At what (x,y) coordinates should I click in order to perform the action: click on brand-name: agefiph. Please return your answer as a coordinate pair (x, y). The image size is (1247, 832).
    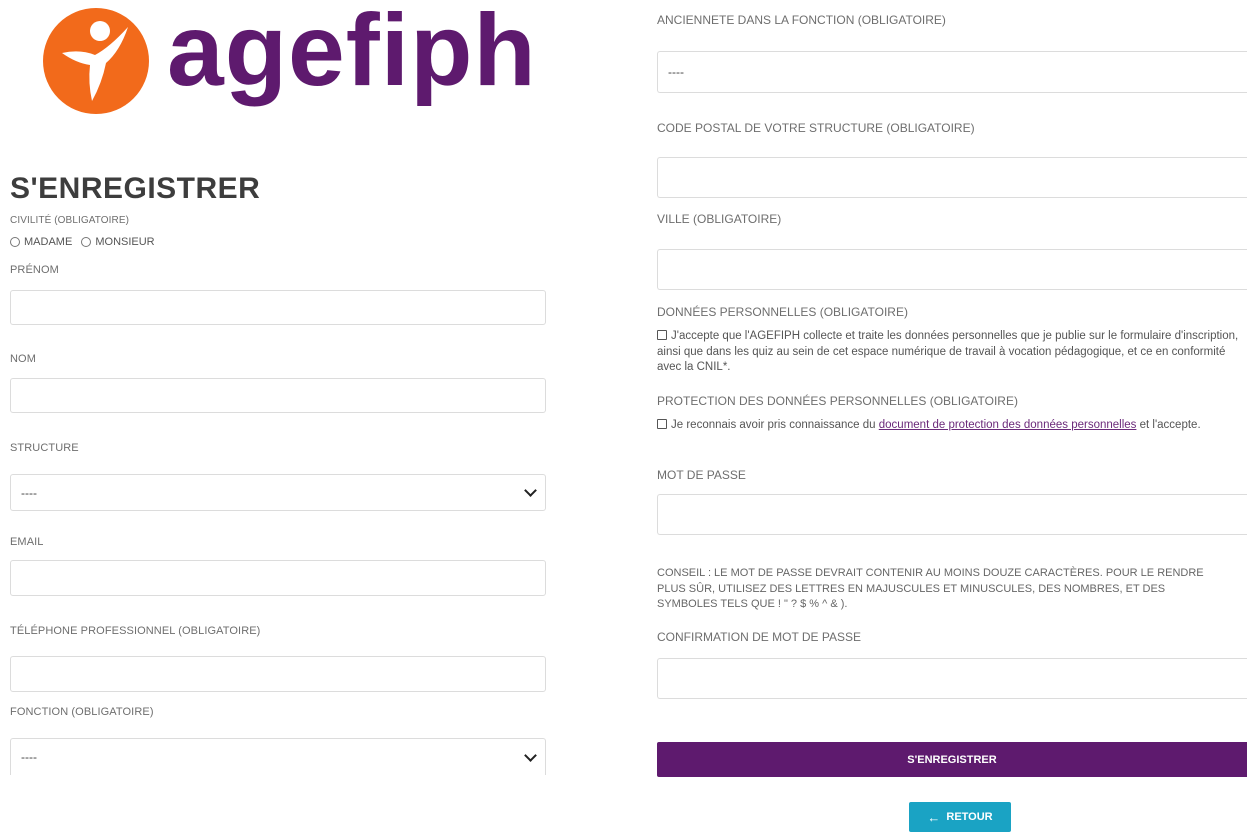
    Looking at the image, I should click on (352, 53).